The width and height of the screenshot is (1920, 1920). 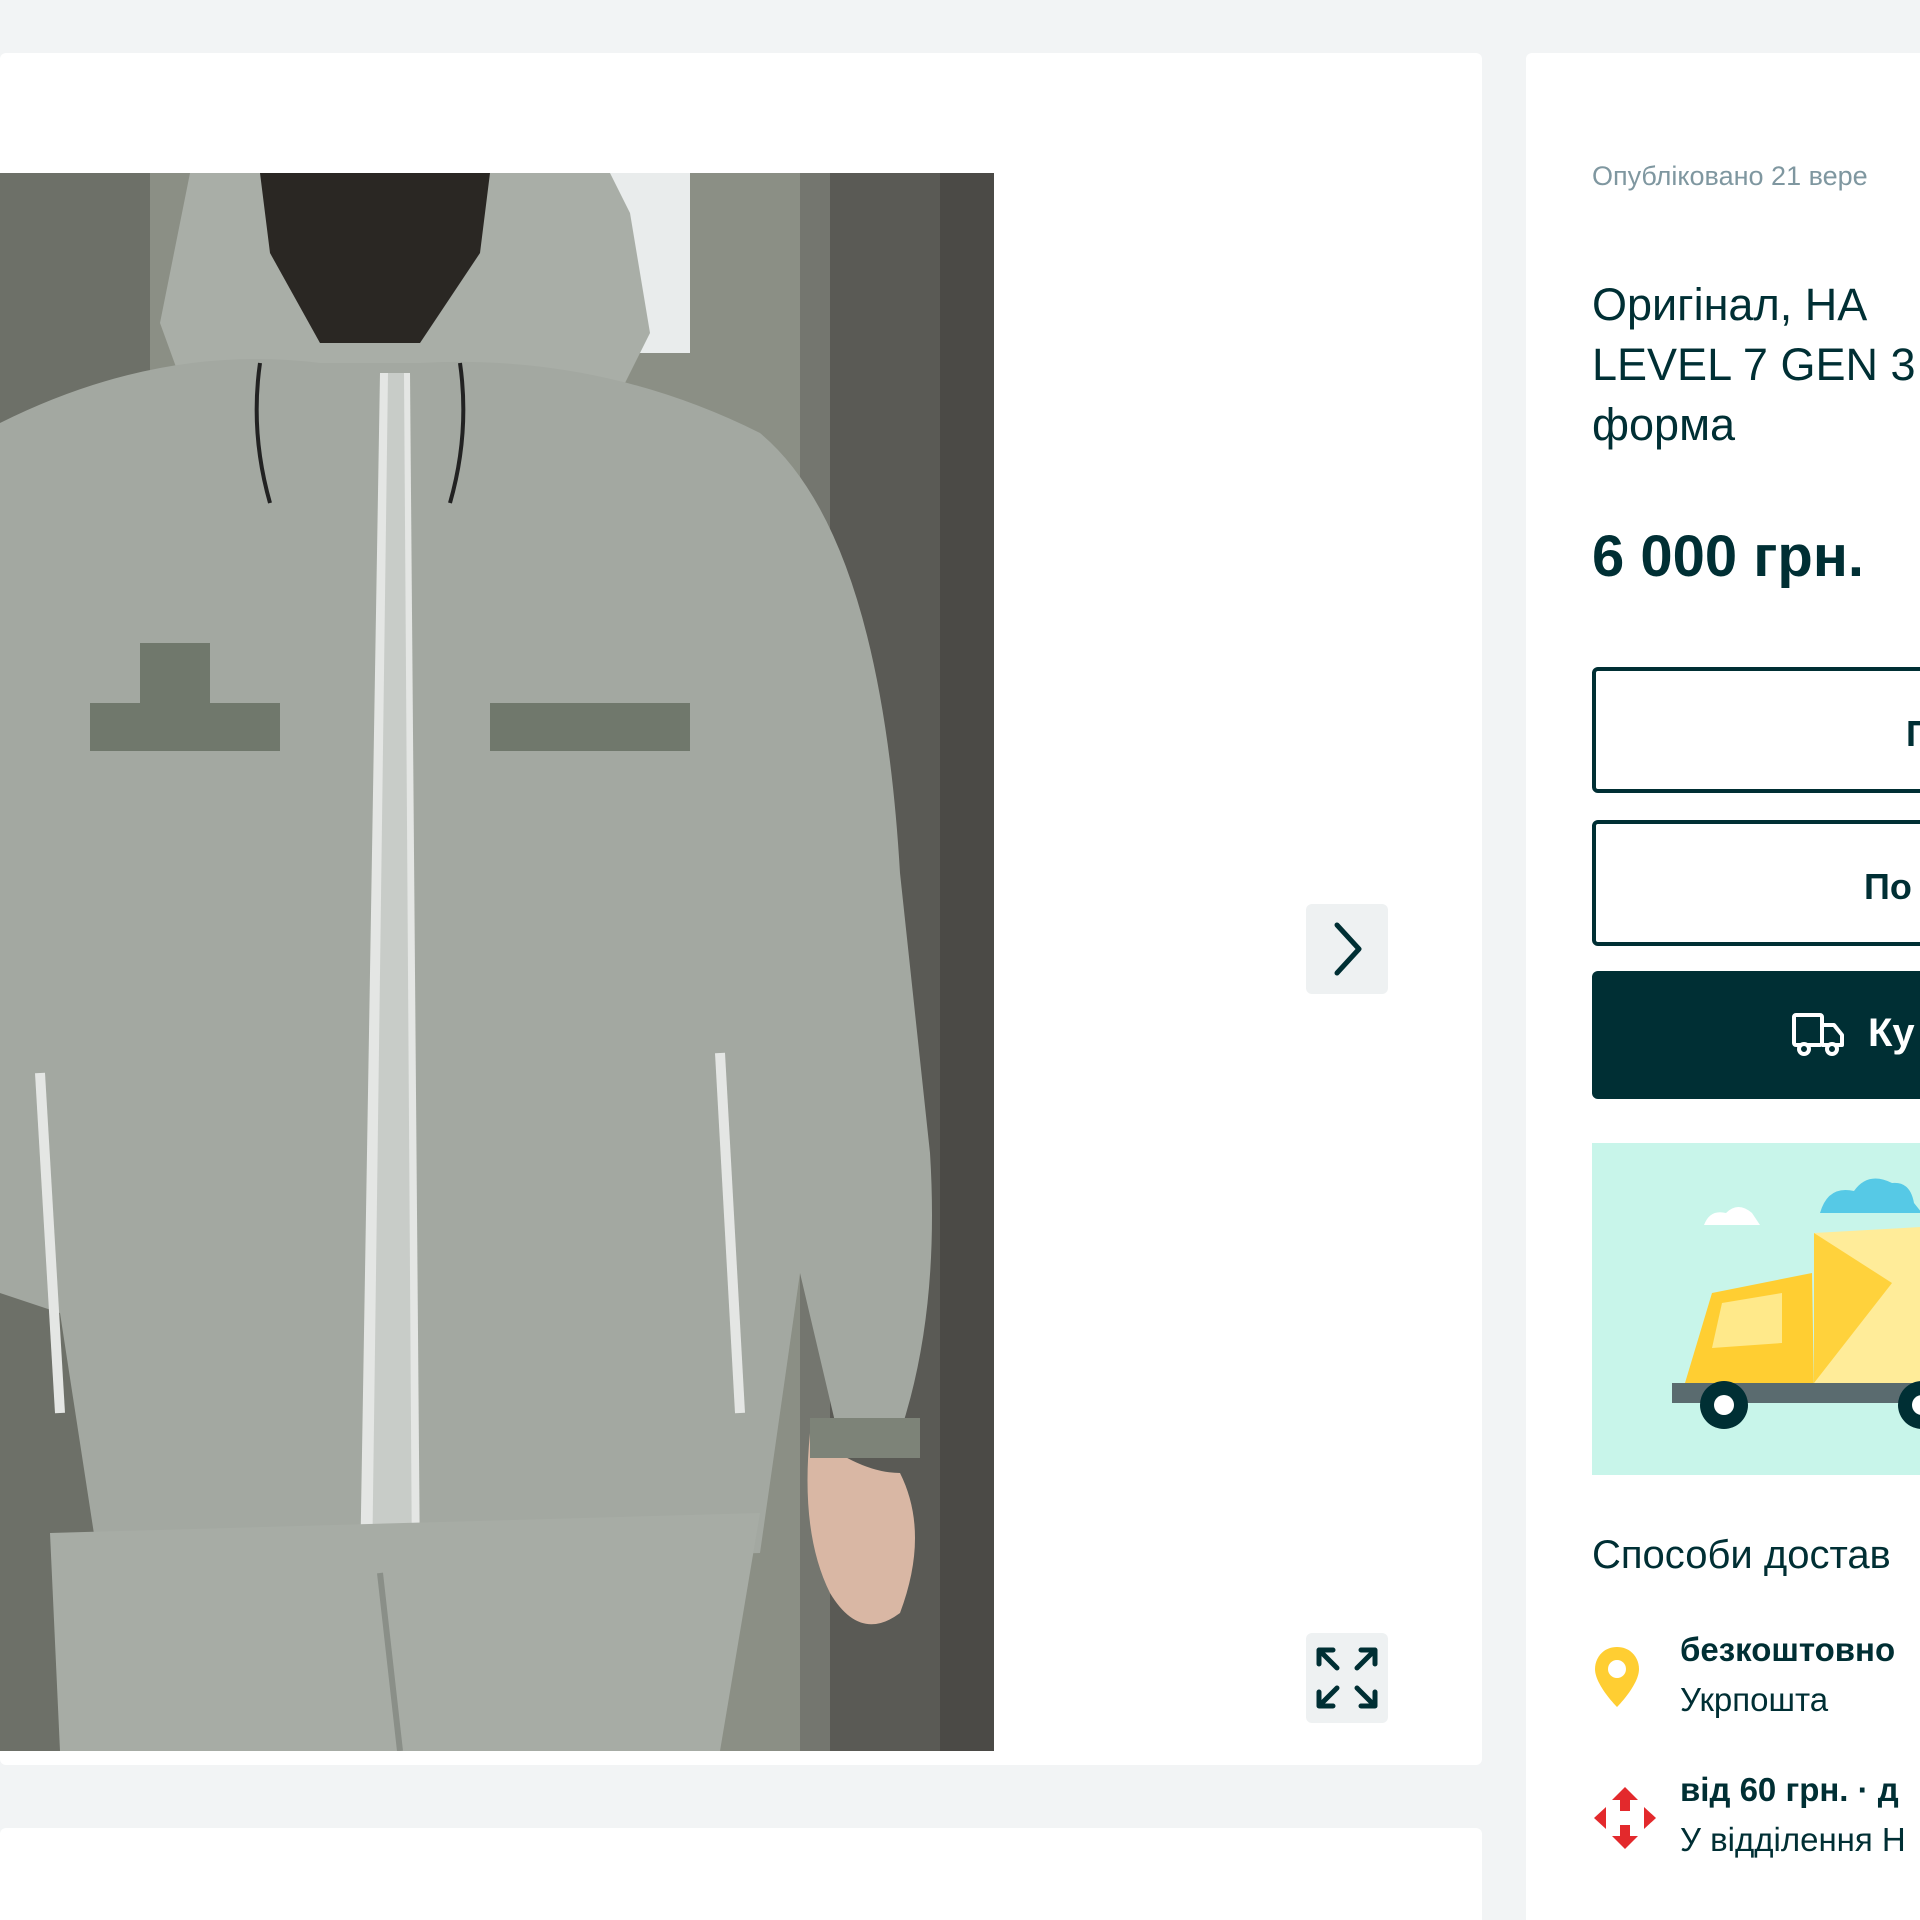 What do you see at coordinates (1913, 734) in the screenshot?
I see `message-button-label: П` at bounding box center [1913, 734].